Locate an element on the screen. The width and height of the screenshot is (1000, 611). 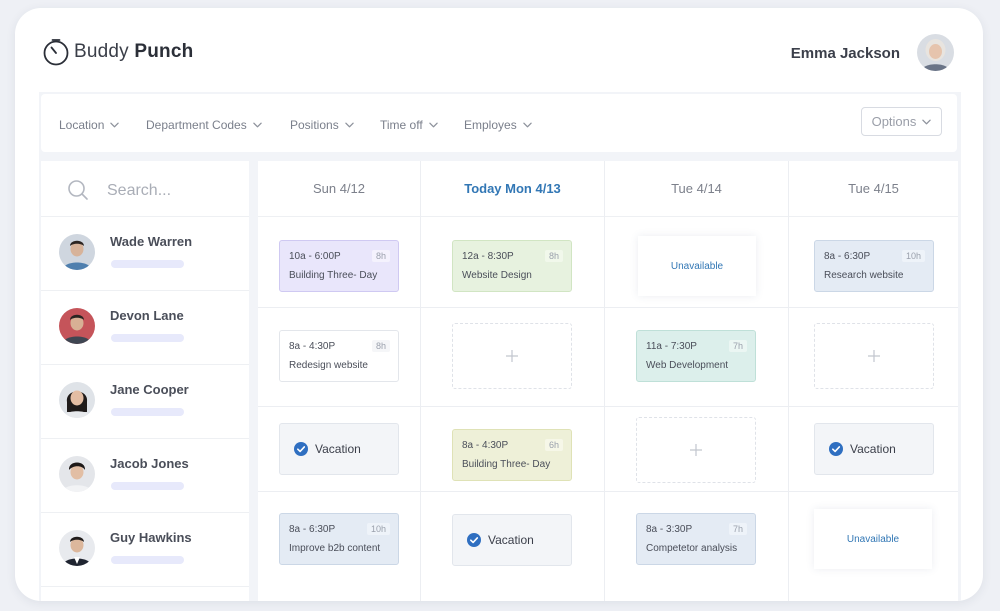
shift-time: 8a - 6:30P is located at coordinates (847, 256).